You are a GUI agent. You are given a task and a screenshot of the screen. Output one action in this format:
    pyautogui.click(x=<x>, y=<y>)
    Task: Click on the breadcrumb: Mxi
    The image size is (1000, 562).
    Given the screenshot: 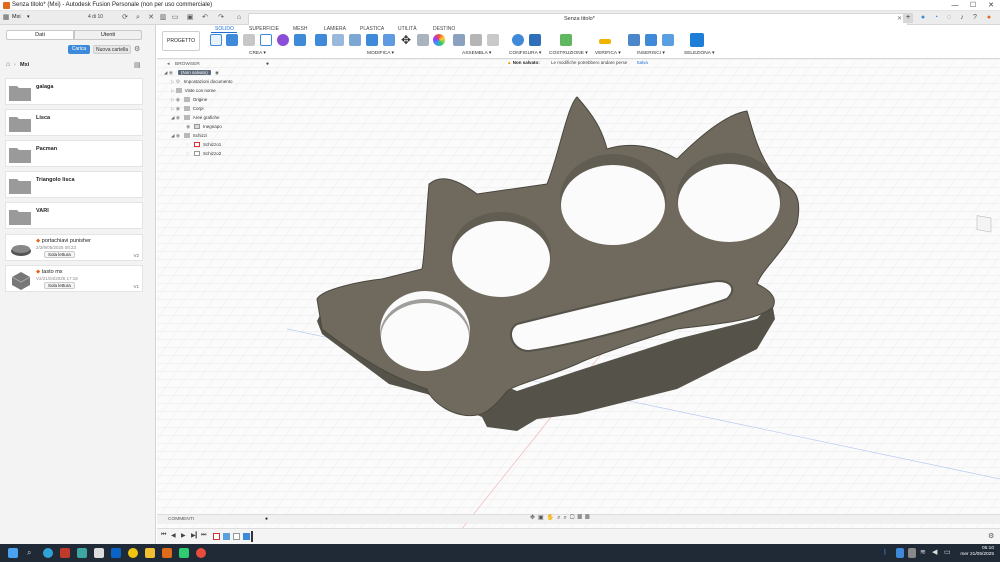 What is the action you would take?
    pyautogui.click(x=24, y=65)
    